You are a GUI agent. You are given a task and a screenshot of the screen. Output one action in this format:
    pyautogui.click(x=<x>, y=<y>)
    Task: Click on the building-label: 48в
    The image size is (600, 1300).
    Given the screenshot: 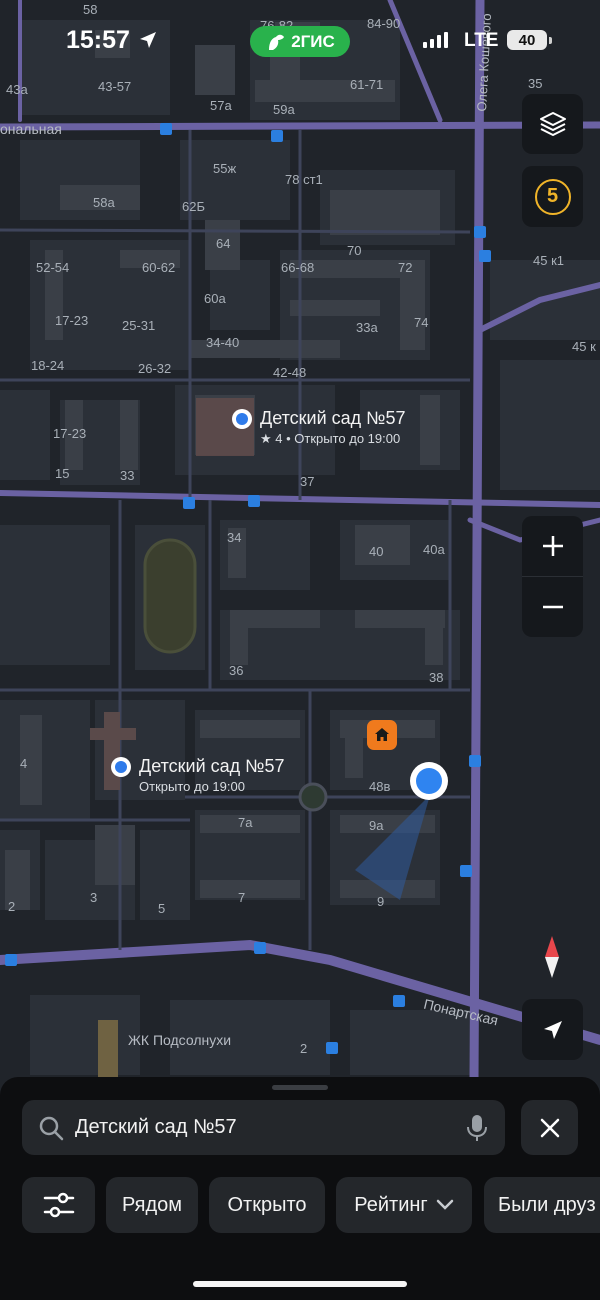 What is the action you would take?
    pyautogui.click(x=380, y=786)
    